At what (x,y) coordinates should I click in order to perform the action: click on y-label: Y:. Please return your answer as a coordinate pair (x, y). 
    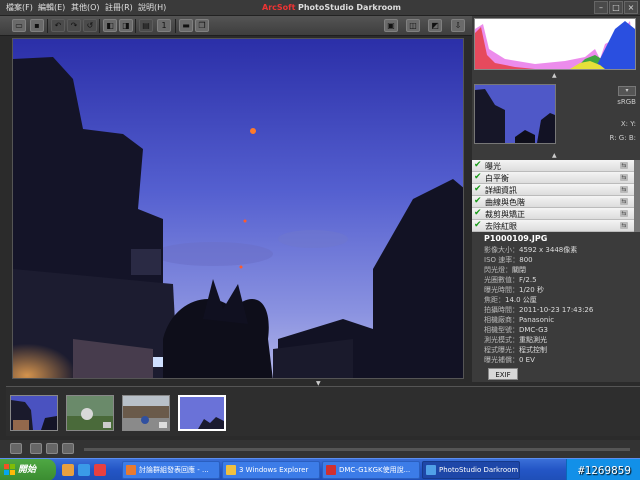
    Looking at the image, I should click on (633, 124).